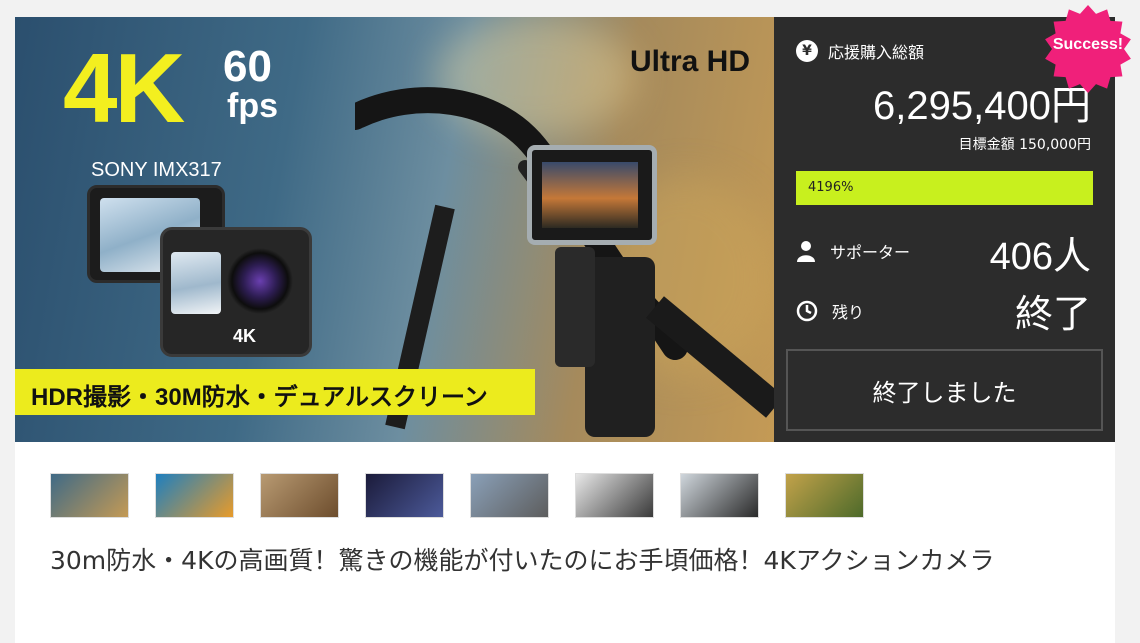 The height and width of the screenshot is (643, 1140). I want to click on hero-sensor-label: SONY IMX317, so click(156, 170).